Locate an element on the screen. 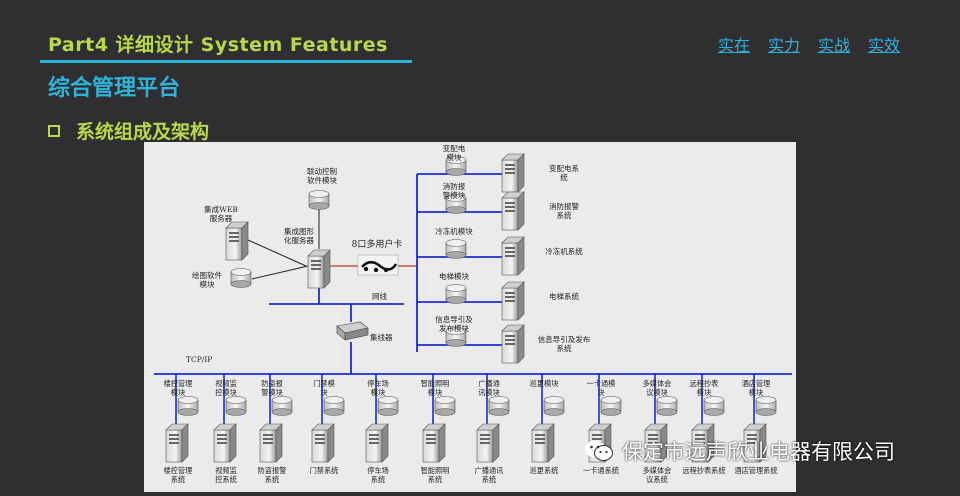 Image resolution: width=960 pixels, height=496 pixels. bottom-system-label: 巡更系统 is located at coordinates (544, 470).